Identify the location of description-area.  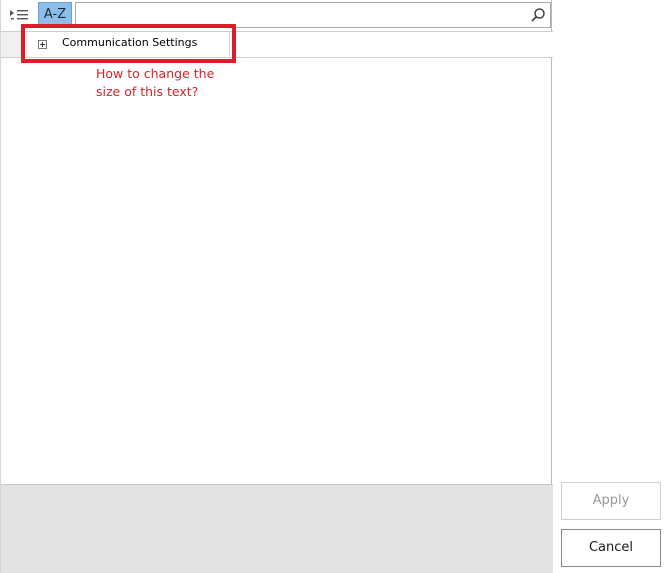
(277, 528).